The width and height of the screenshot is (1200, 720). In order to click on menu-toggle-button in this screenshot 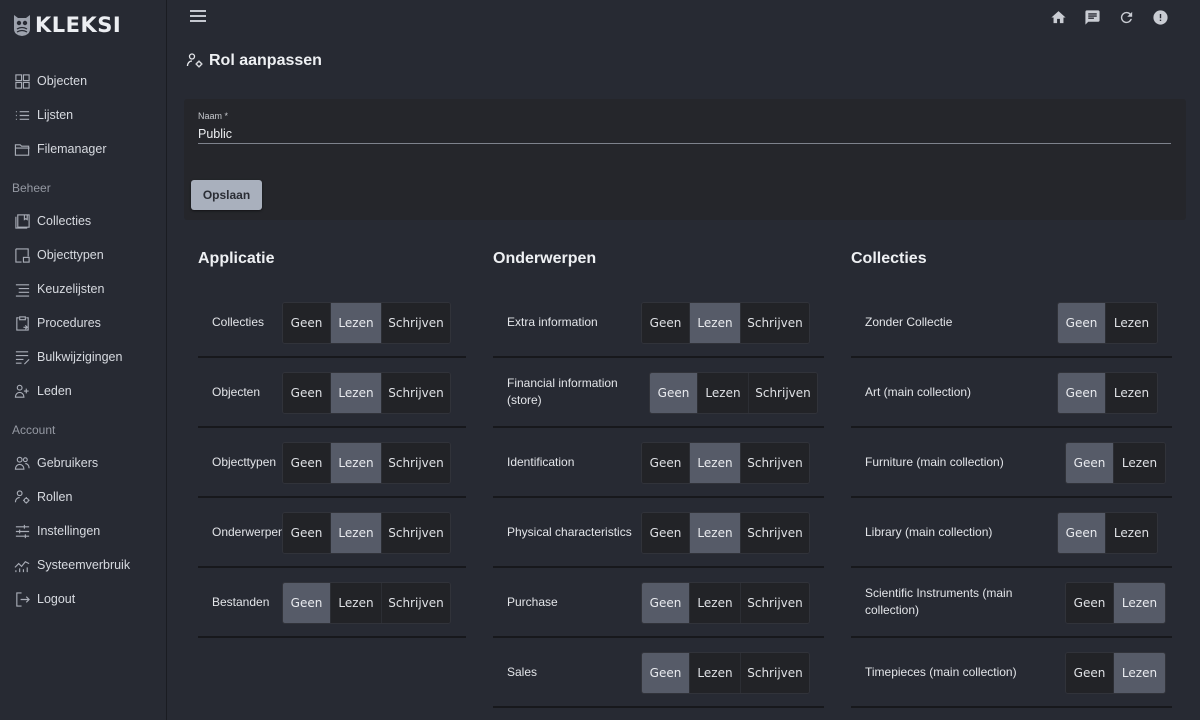, I will do `click(198, 17)`.